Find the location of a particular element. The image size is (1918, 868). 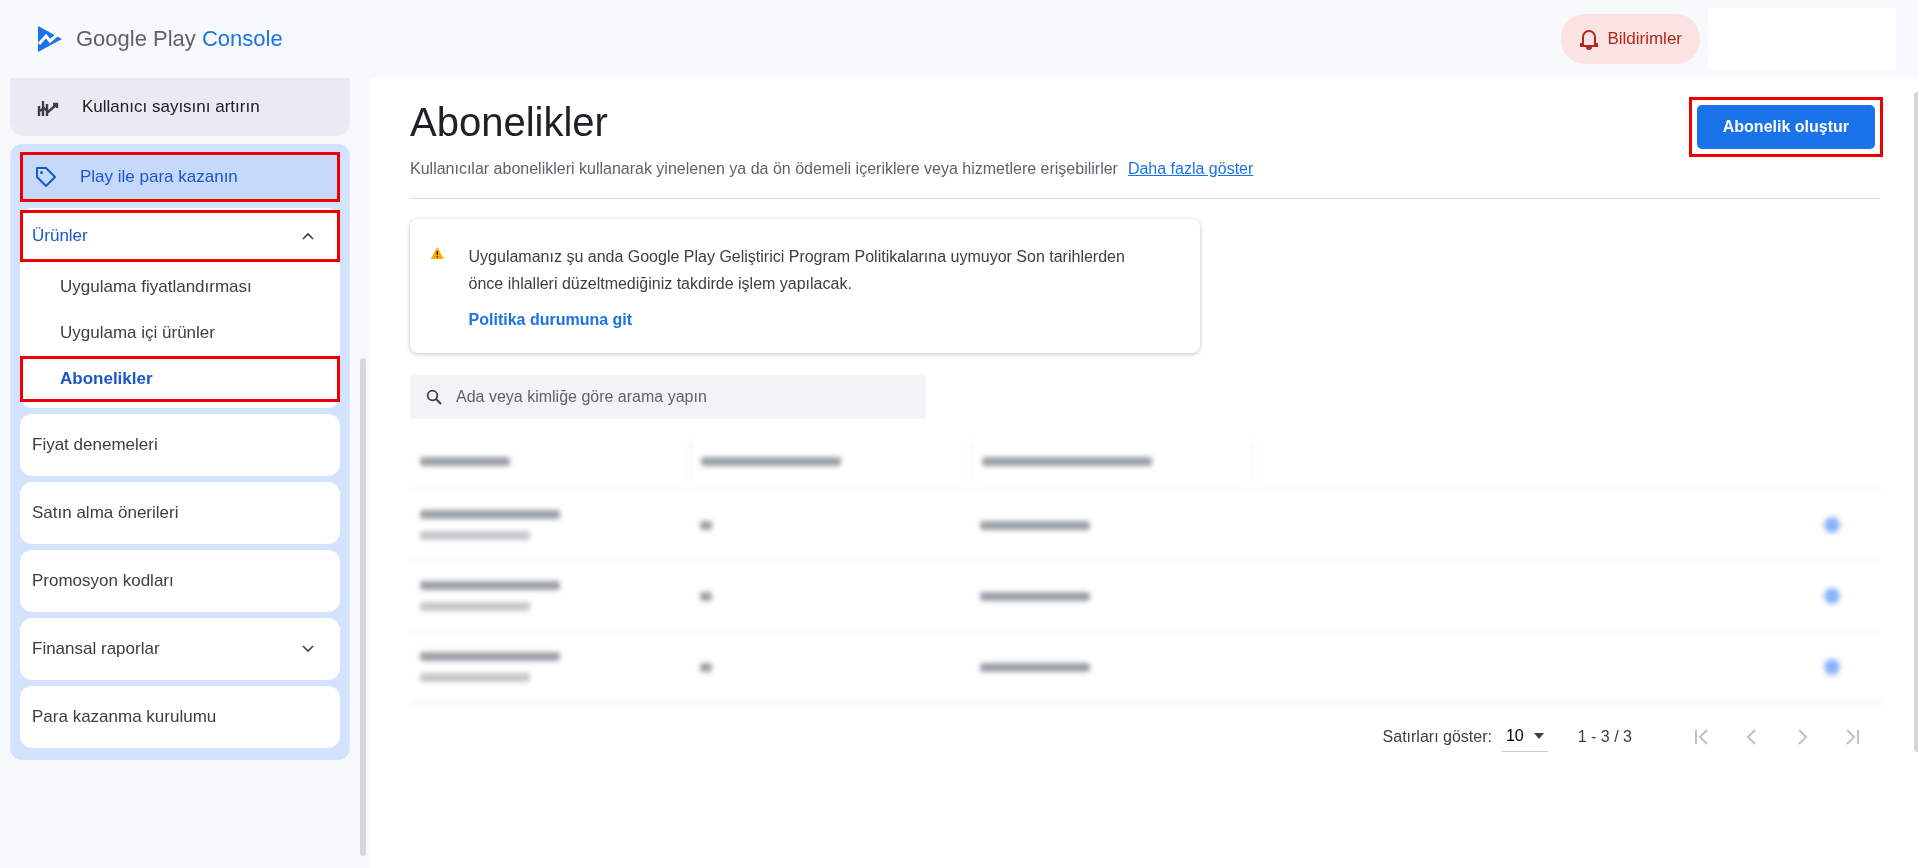

create-subscription-button: Abonelik oluştur is located at coordinates (1785, 127).